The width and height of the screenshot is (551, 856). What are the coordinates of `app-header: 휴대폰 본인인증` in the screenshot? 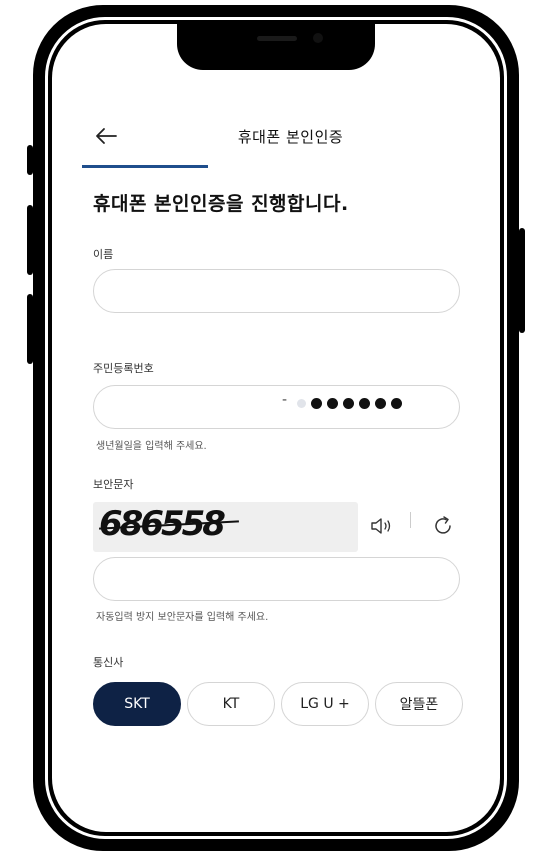 It's located at (275, 146).